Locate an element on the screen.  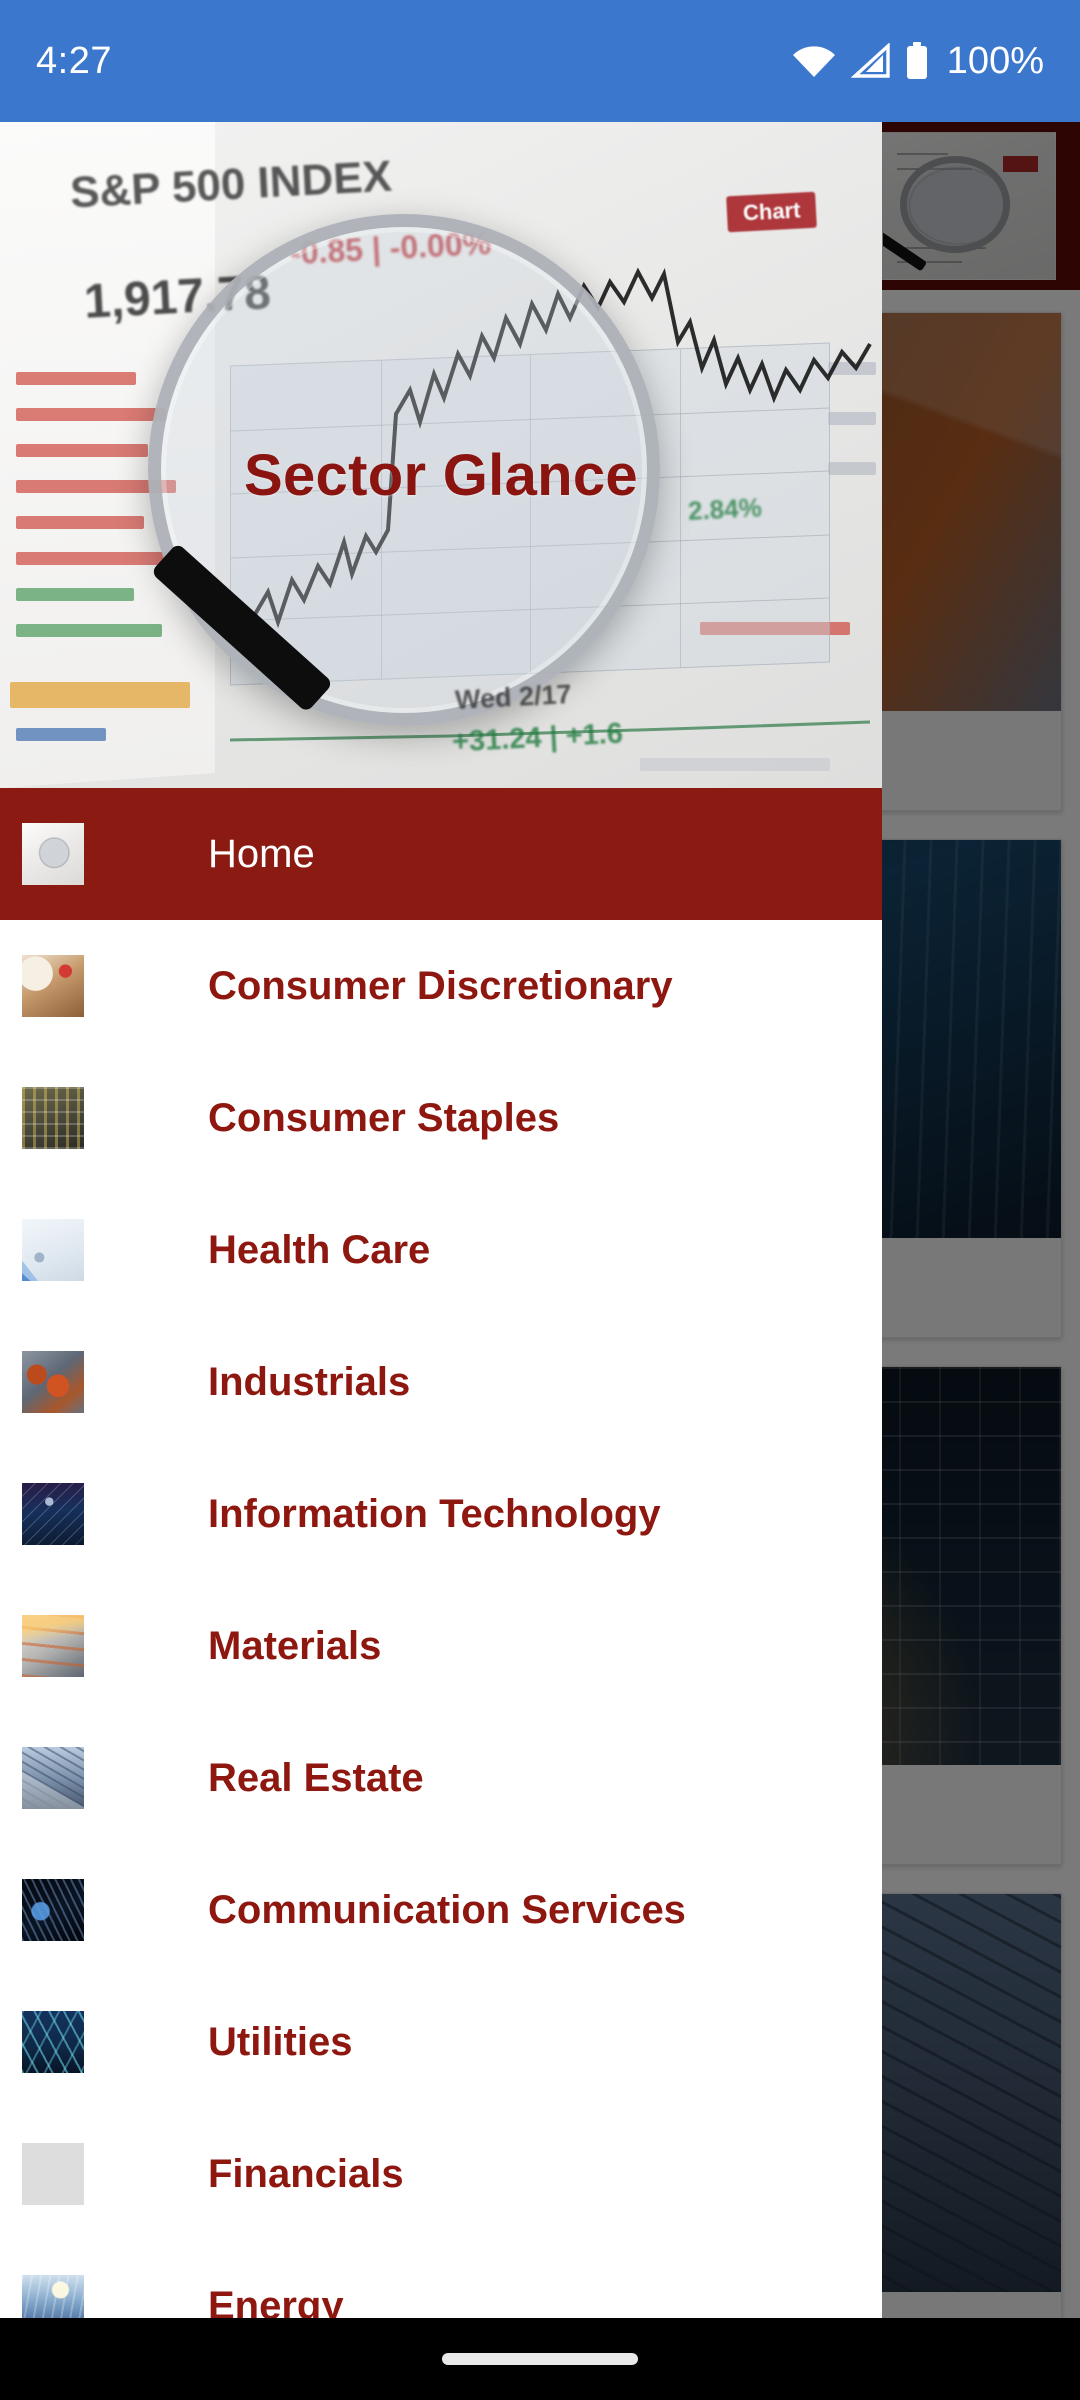
drawer-item-information-technology: Information Technology is located at coordinates (441, 1514).